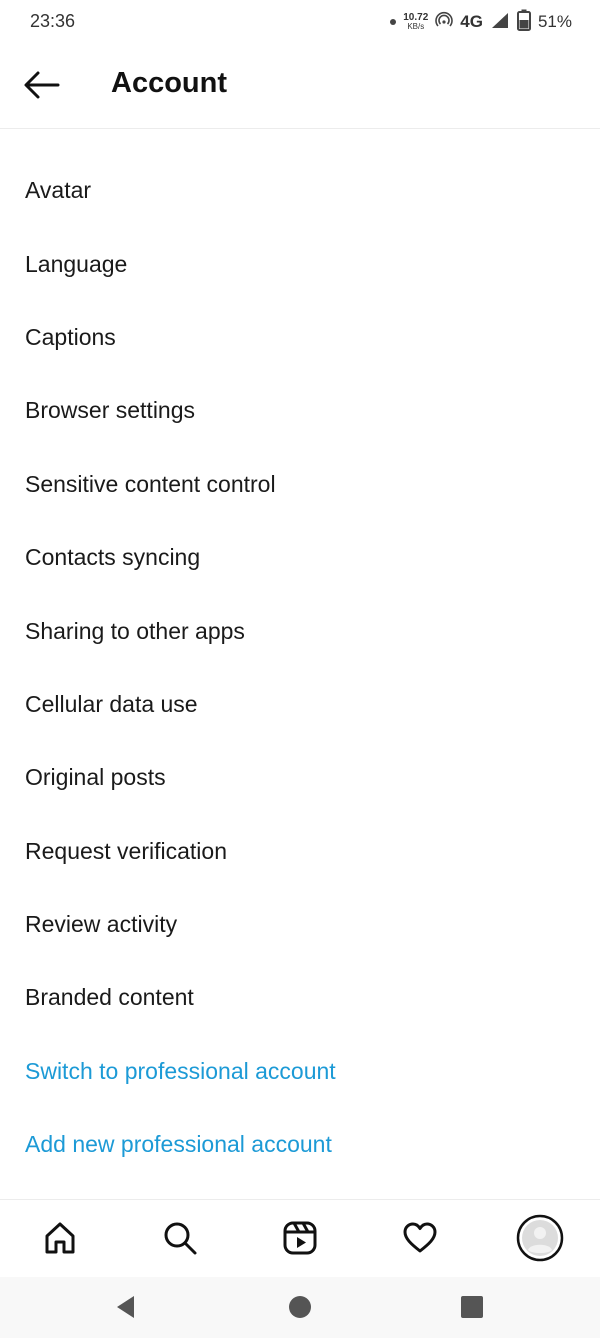 The width and height of the screenshot is (600, 1338). What do you see at coordinates (300, 190) in the screenshot?
I see `settings-item-avatar: Avatar` at bounding box center [300, 190].